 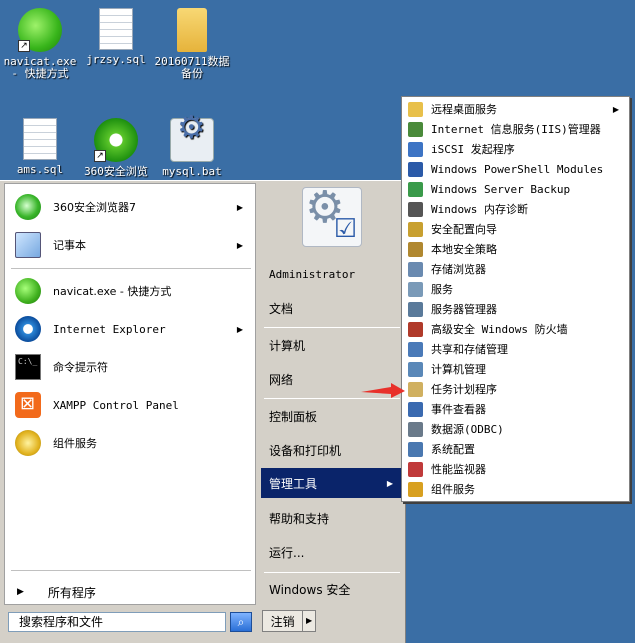 I want to click on component-services-icon, so click(x=28, y=443).